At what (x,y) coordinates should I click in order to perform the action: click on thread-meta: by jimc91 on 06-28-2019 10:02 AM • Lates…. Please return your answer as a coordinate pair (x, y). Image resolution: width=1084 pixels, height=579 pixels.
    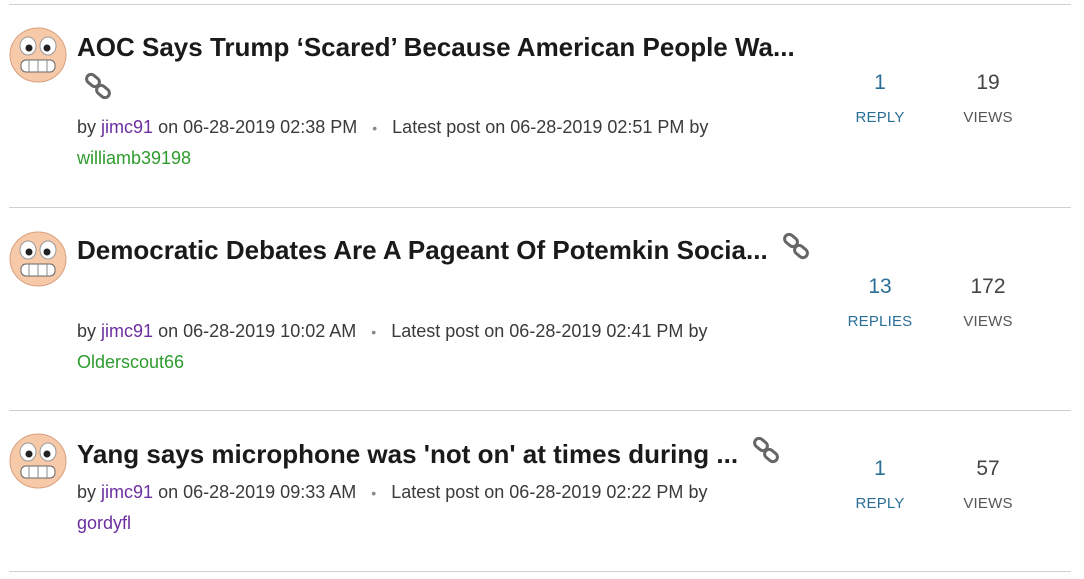
    Looking at the image, I should click on (437, 346).